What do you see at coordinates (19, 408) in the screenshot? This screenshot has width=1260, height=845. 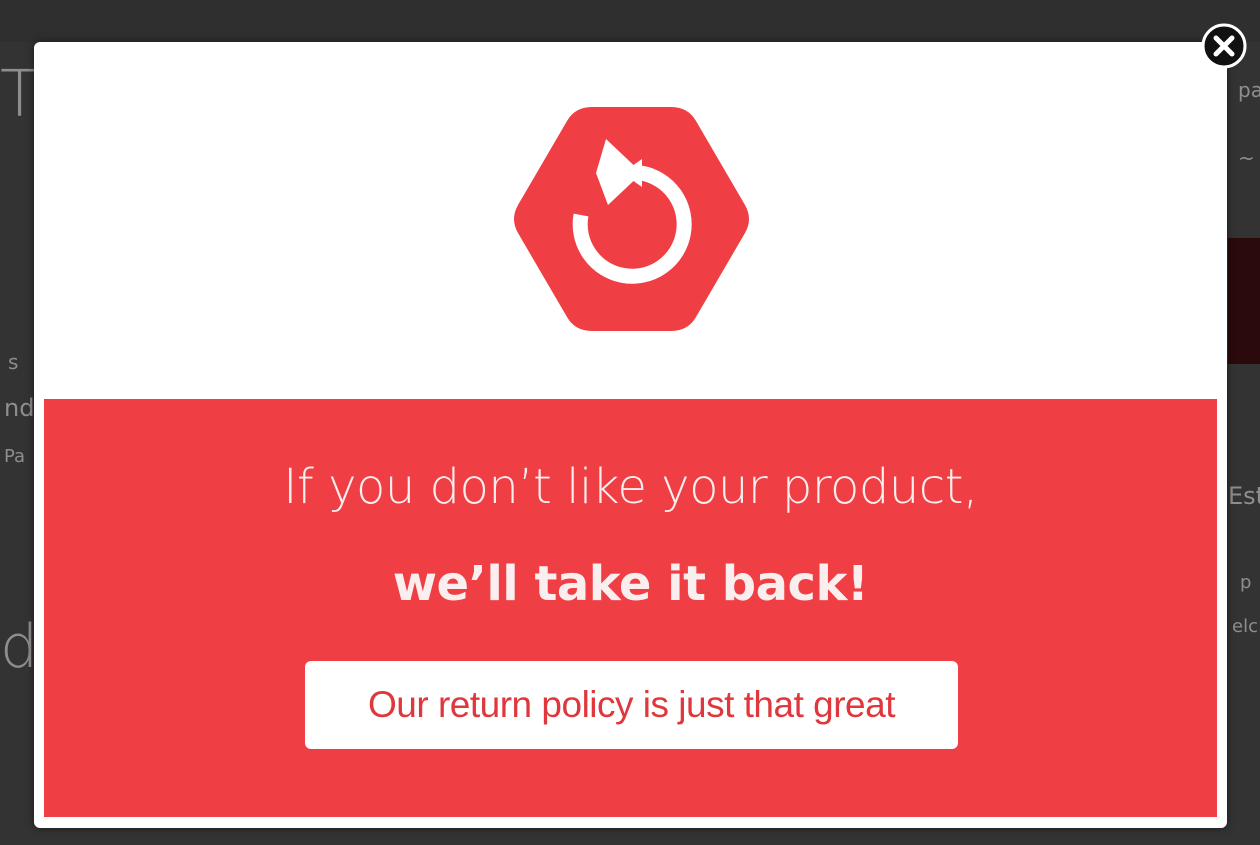 I see `background-text-fragment: nd` at bounding box center [19, 408].